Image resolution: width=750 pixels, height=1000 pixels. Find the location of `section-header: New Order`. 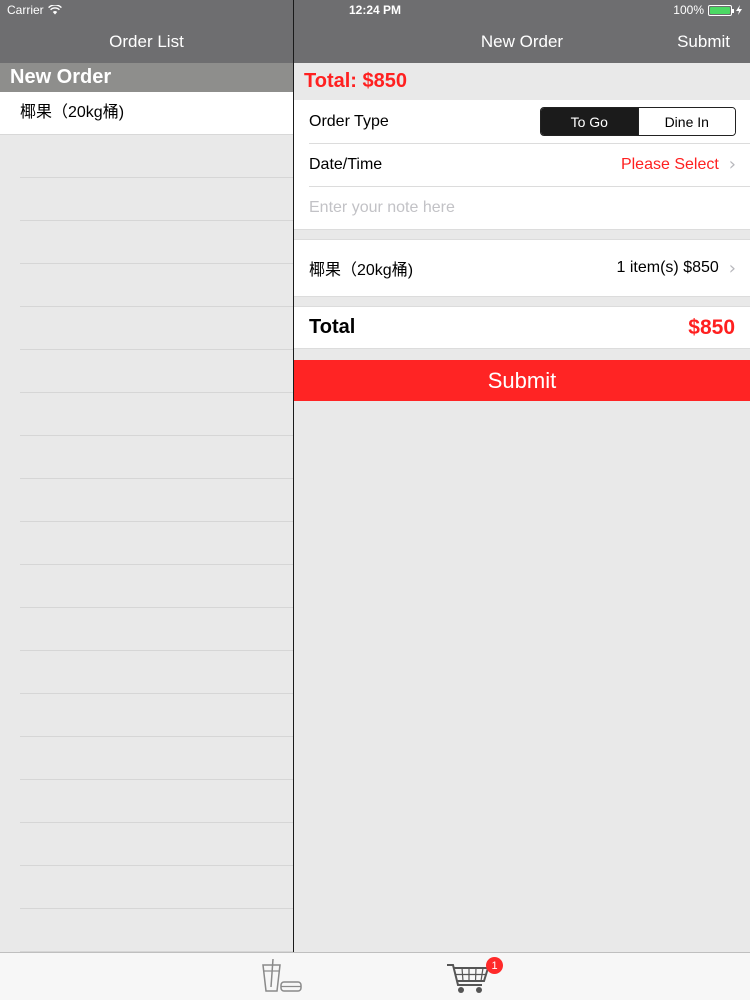

section-header: New Order is located at coordinates (146, 77).